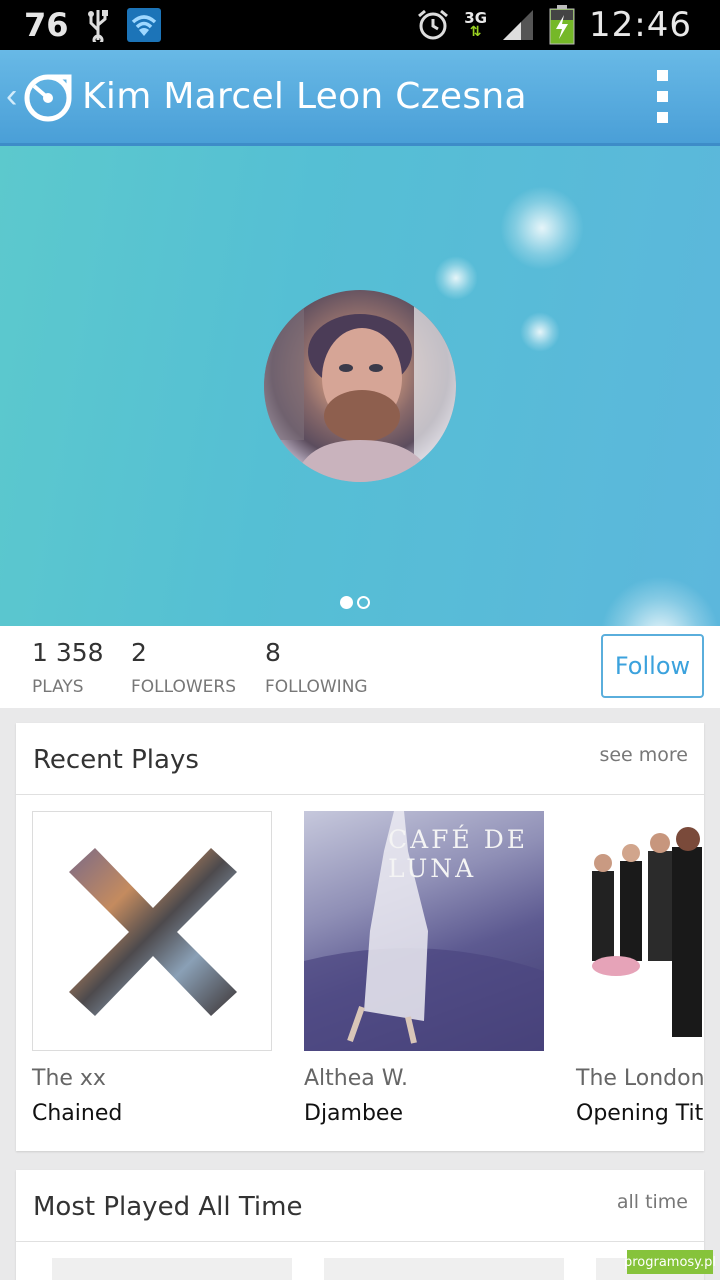  I want to click on pager-dot-active, so click(346, 602).